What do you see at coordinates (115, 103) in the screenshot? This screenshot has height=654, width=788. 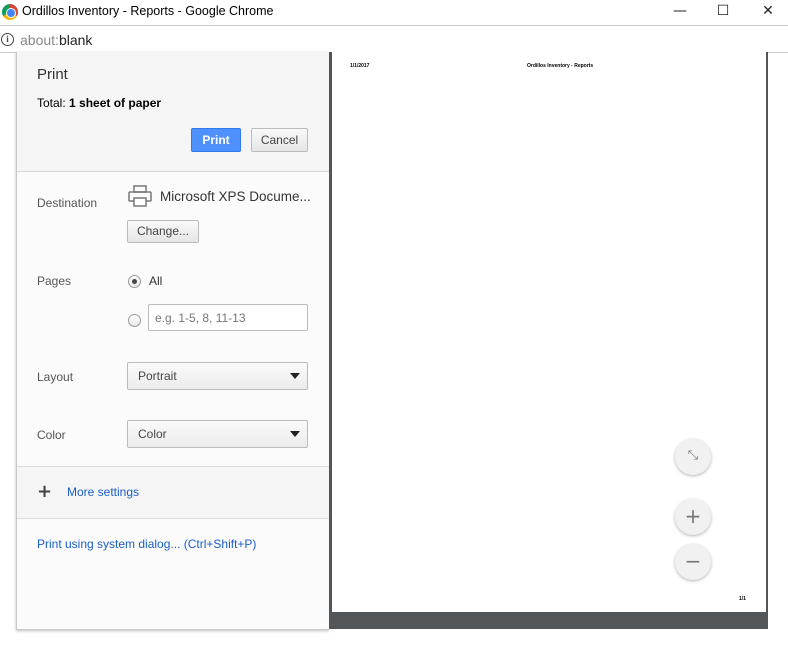 I see `total-value: 1 sheet of paper` at bounding box center [115, 103].